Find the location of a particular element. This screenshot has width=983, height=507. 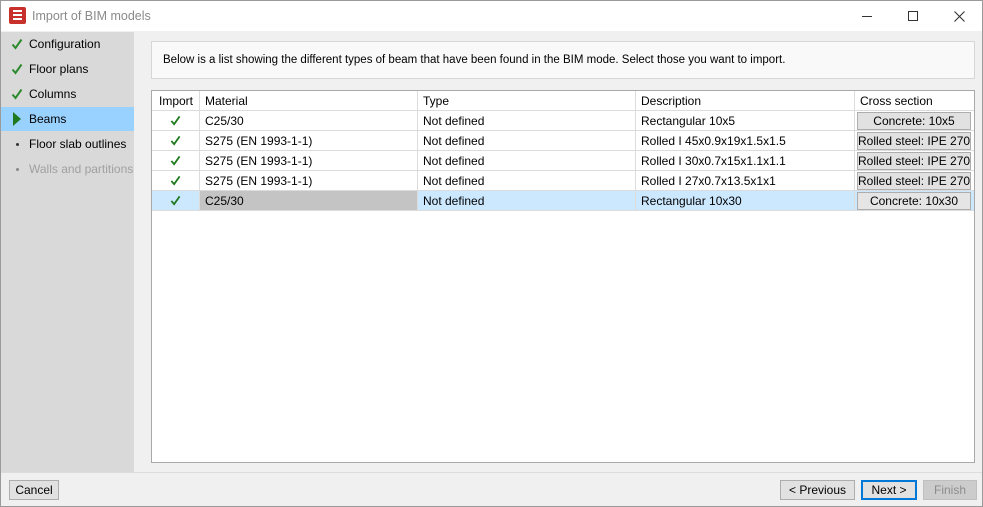

step-label: Floor slab outlines is located at coordinates (78, 144).